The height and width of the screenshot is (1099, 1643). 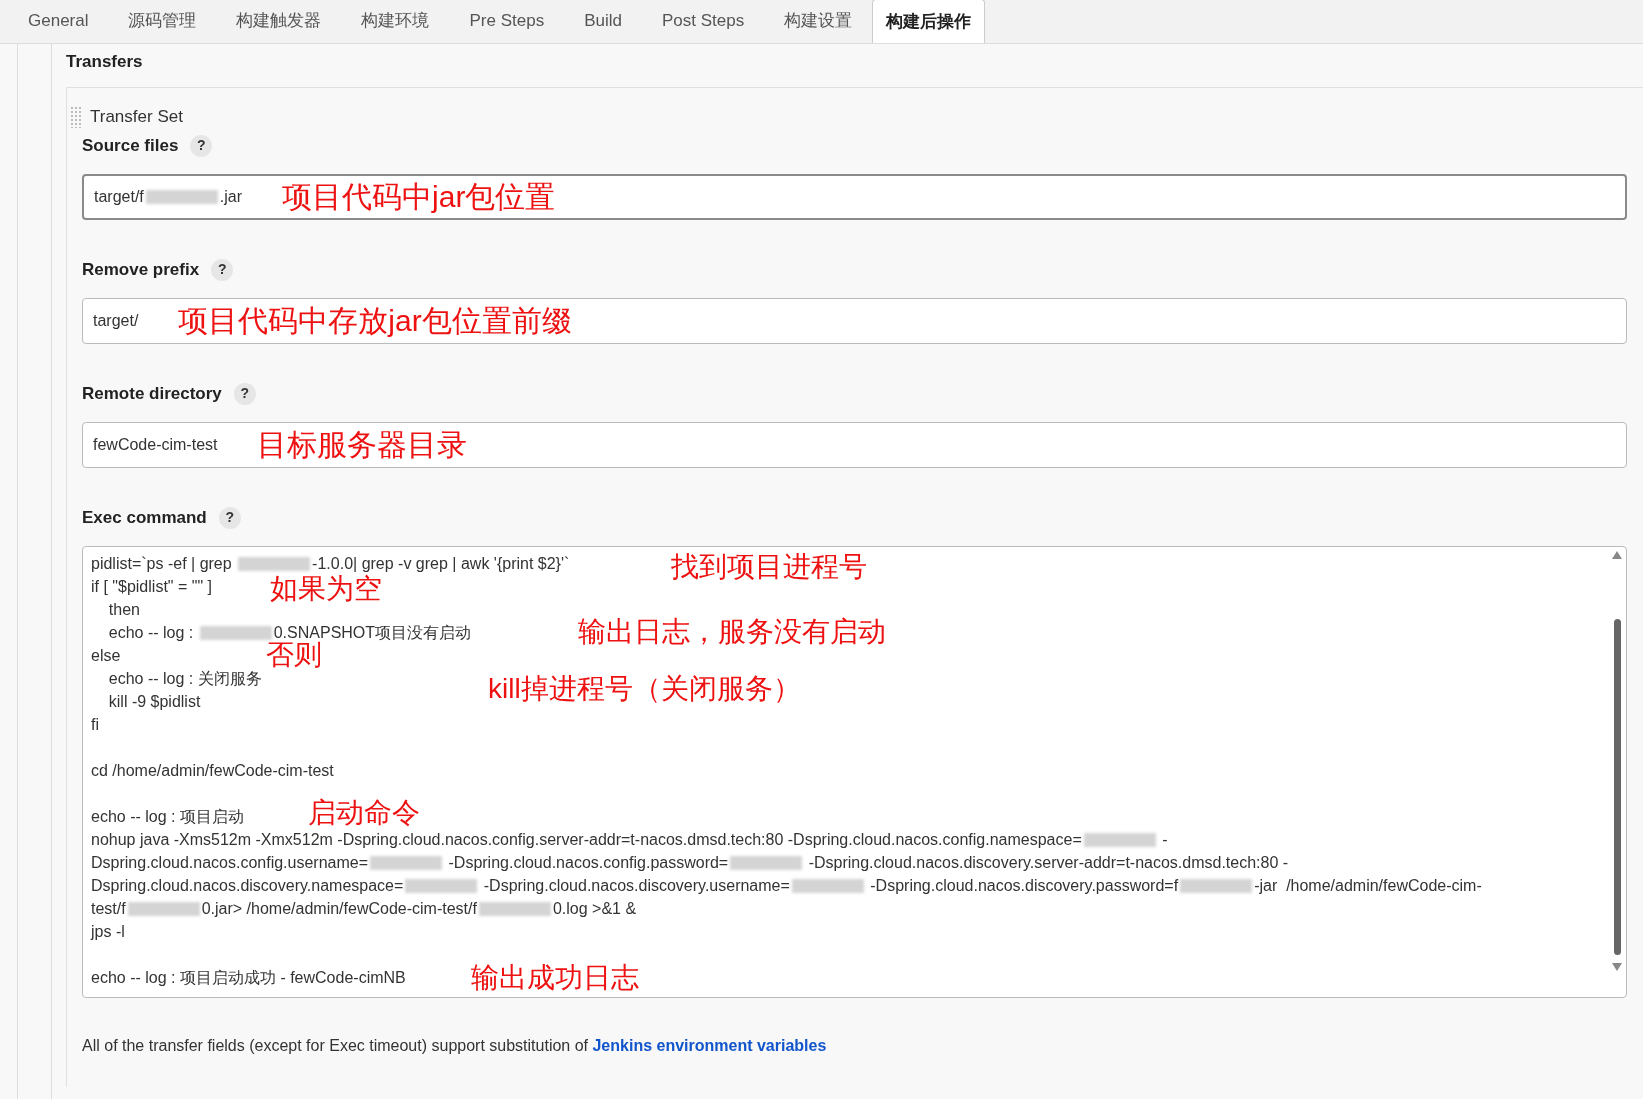 What do you see at coordinates (106, 655) in the screenshot?
I see `code-text: else` at bounding box center [106, 655].